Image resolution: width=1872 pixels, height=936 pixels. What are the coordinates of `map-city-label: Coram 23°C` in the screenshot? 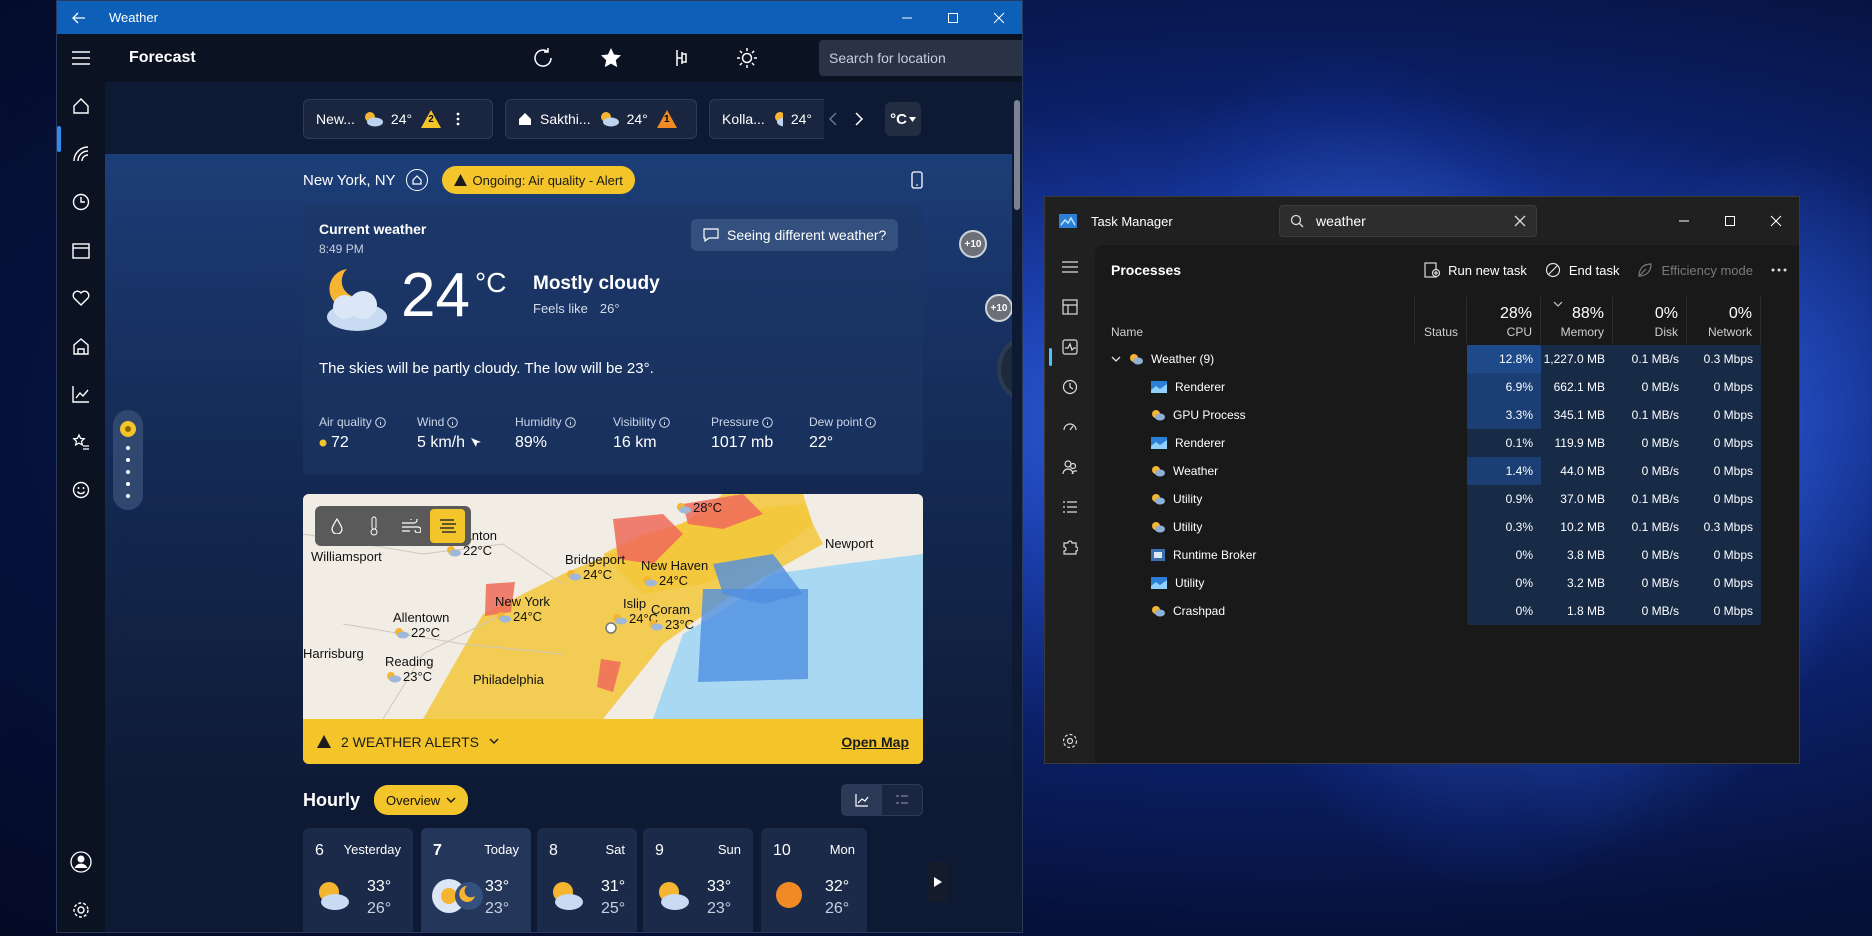 It's located at (670, 617).